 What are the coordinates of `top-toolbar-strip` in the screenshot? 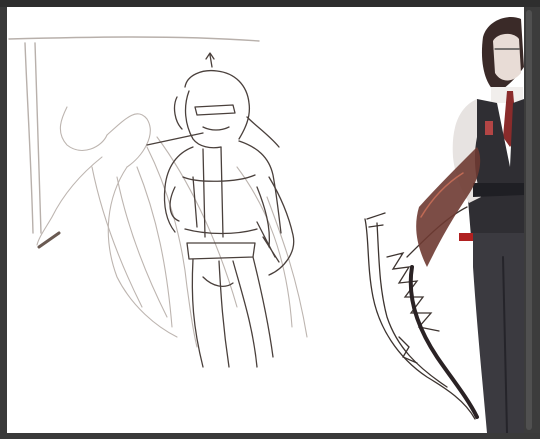 It's located at (270, 3).